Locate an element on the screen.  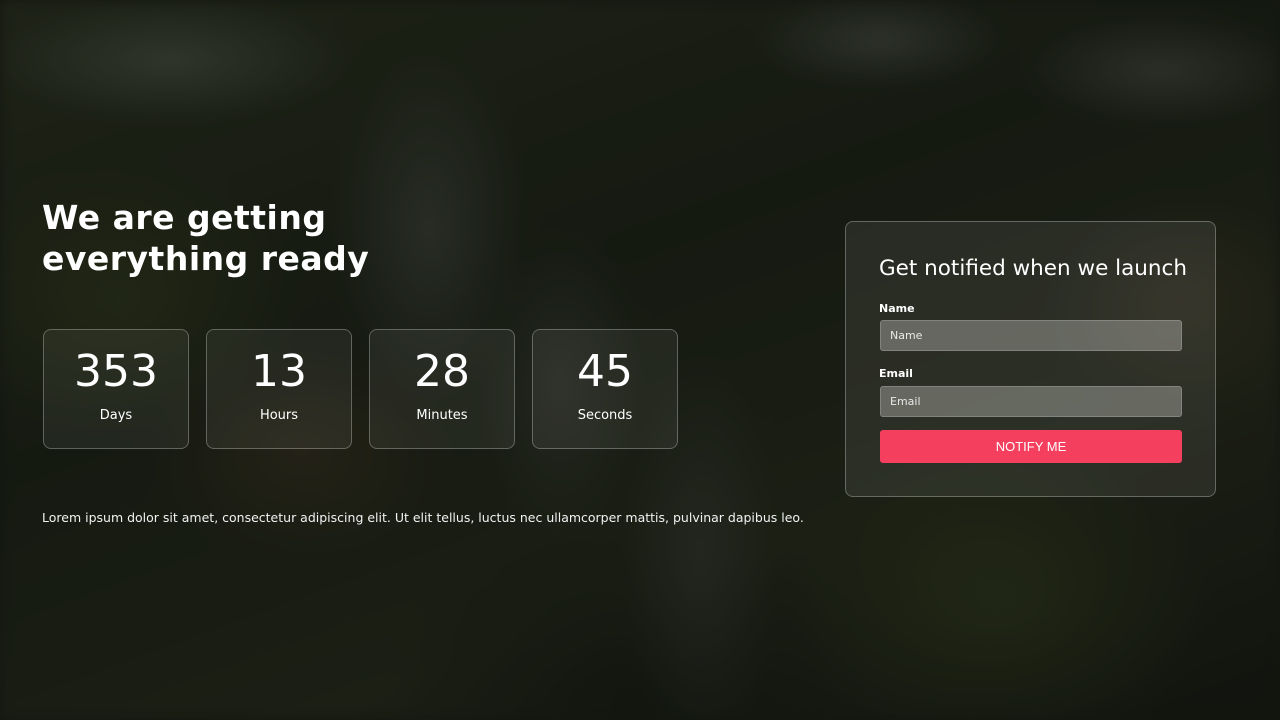
countdown-minutes-value: 28 is located at coordinates (442, 371).